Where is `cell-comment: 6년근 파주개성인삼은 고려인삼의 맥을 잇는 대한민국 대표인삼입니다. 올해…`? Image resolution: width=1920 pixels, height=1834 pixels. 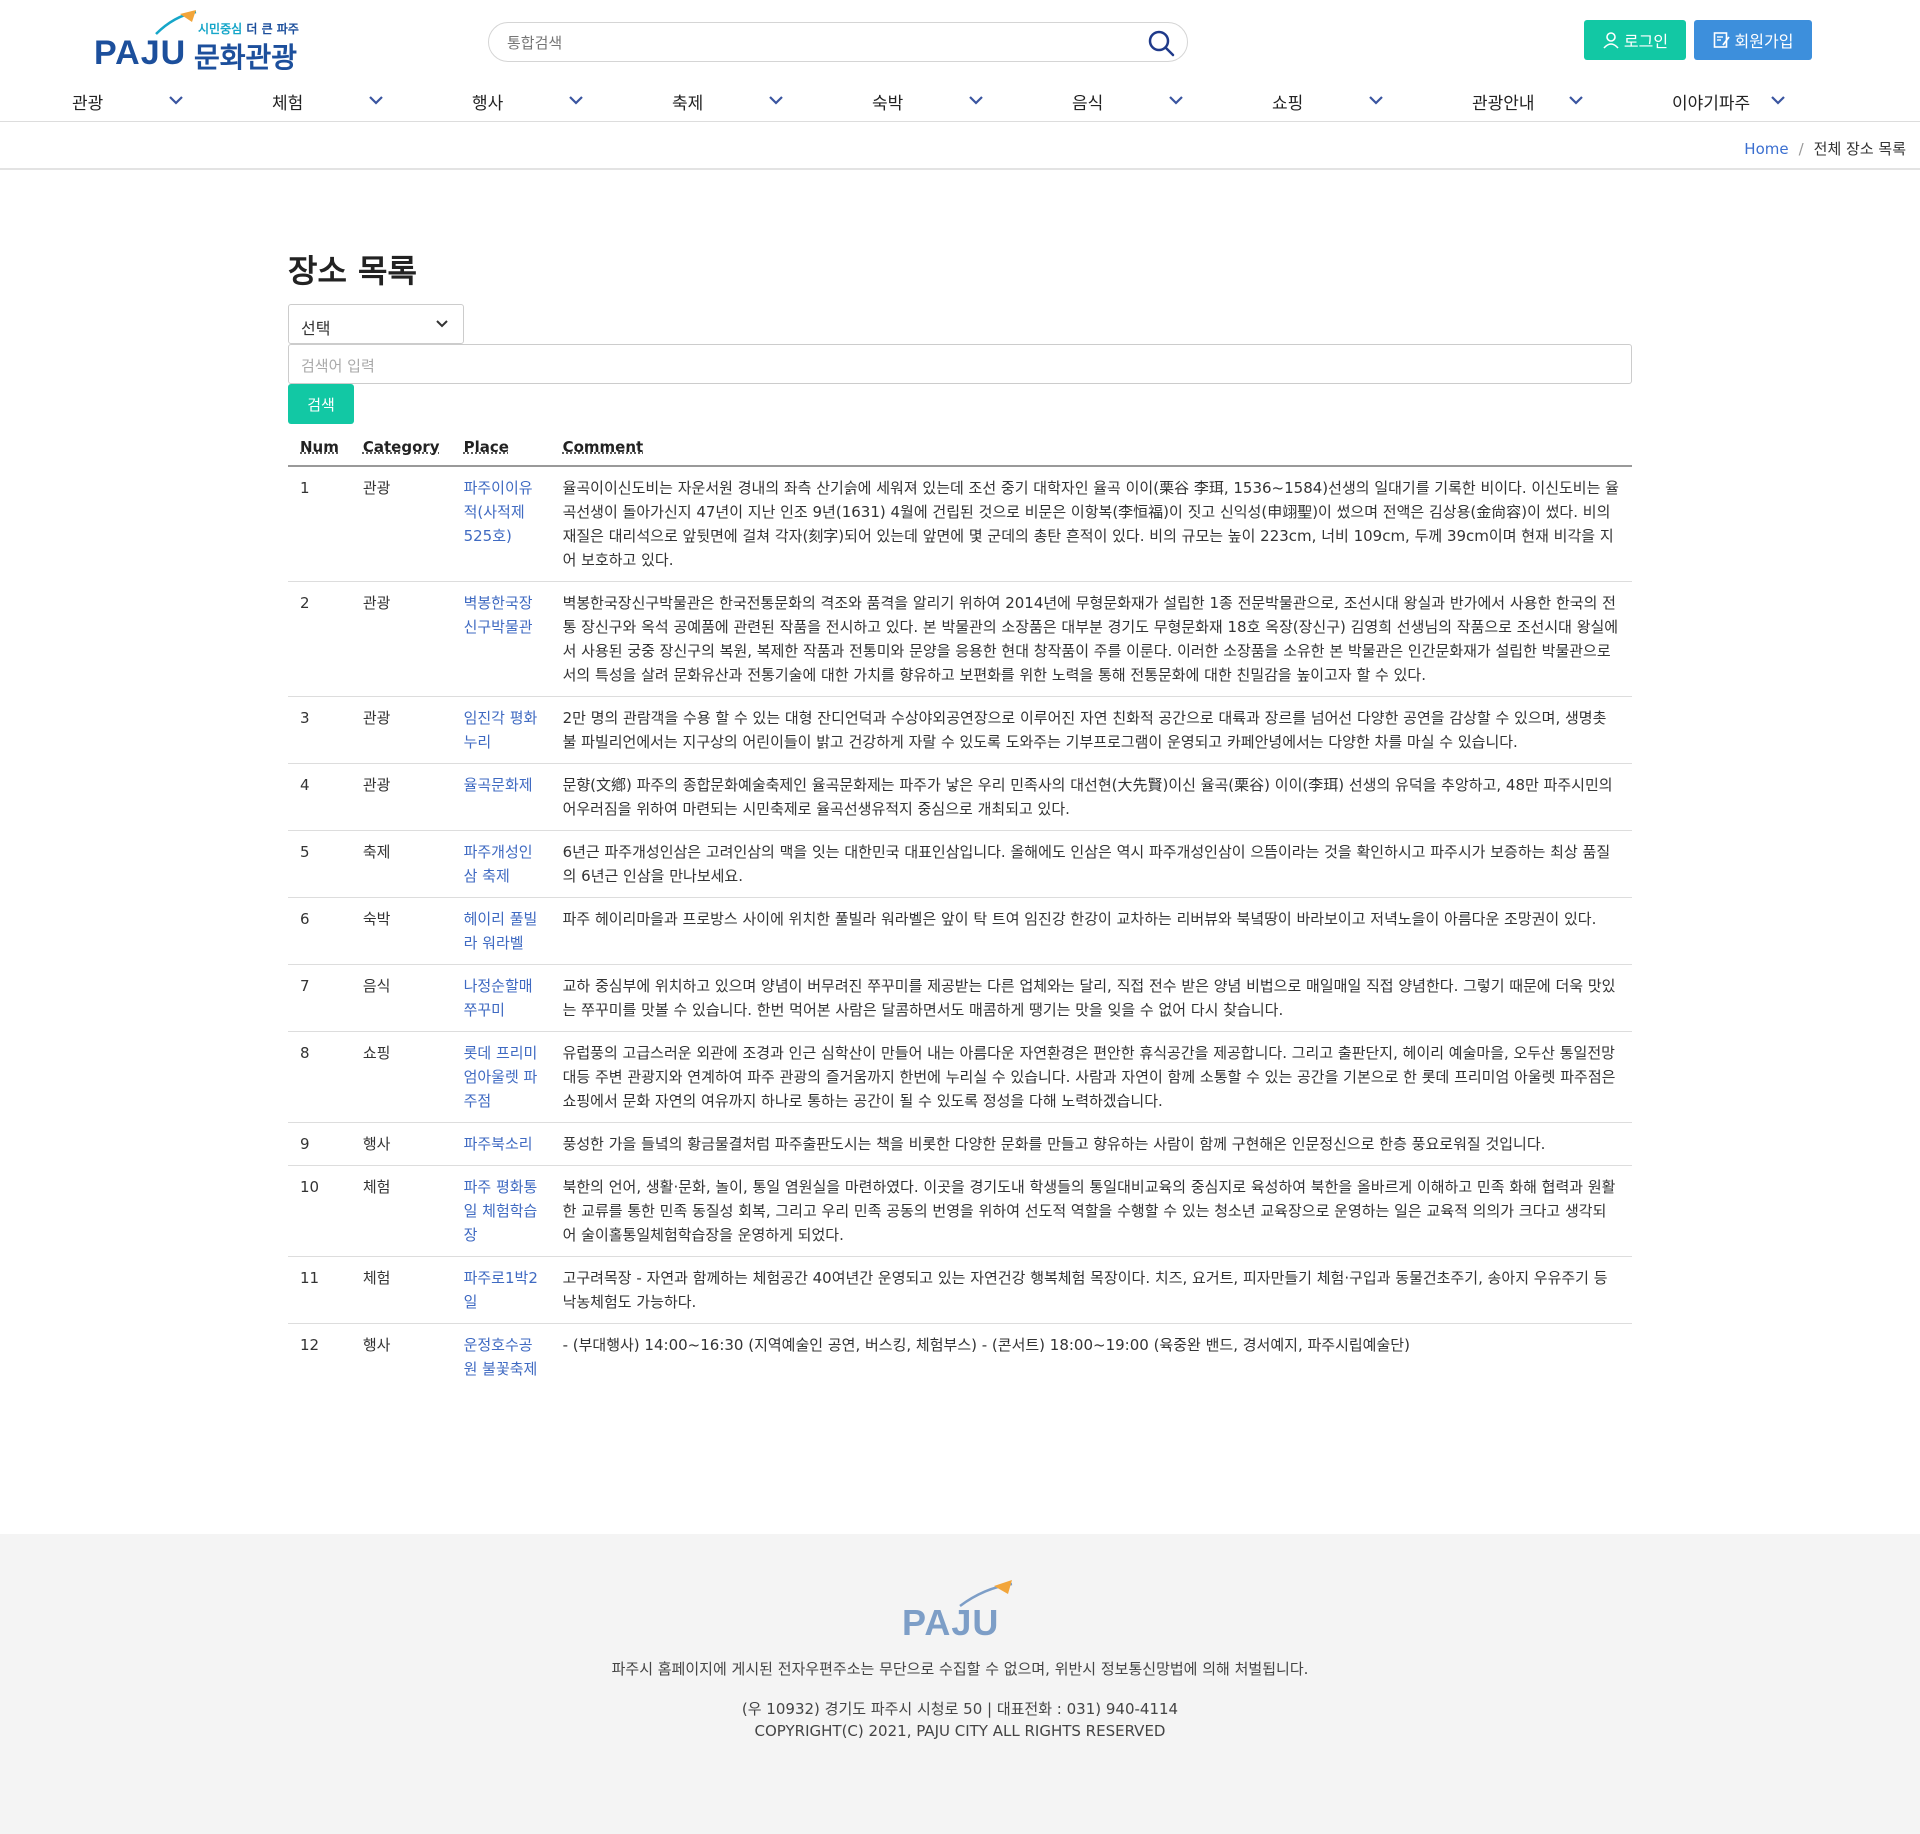 cell-comment: 6년근 파주개성인삼은 고려인삼의 맥을 잇는 대한민국 대표인삼입니다. 올해… is located at coordinates (1091, 864).